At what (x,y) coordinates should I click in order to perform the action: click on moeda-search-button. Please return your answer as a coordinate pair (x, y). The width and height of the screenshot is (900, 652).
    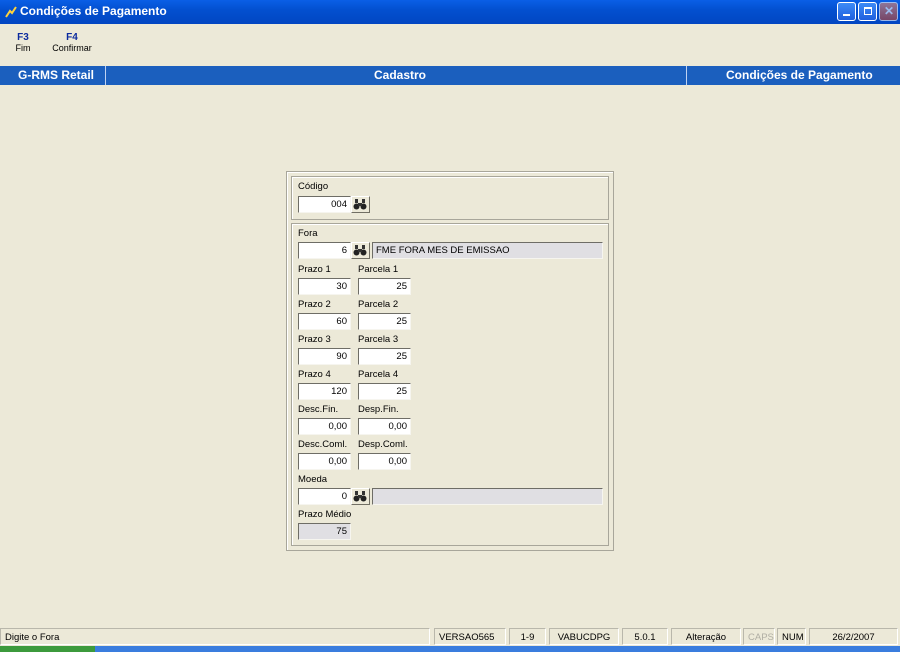
    Looking at the image, I should click on (360, 496).